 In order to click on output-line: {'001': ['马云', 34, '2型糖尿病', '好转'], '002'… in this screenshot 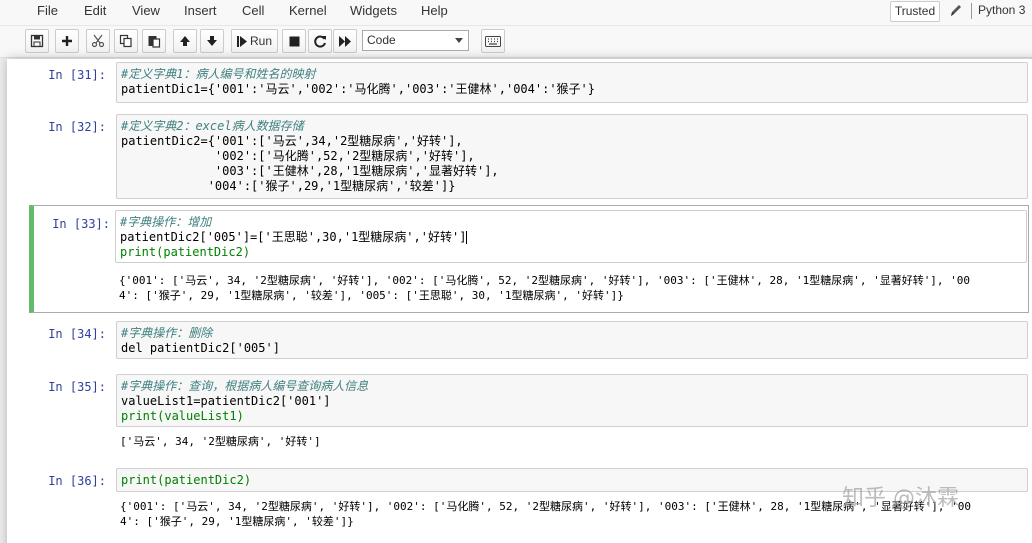, I will do `click(545, 280)`.